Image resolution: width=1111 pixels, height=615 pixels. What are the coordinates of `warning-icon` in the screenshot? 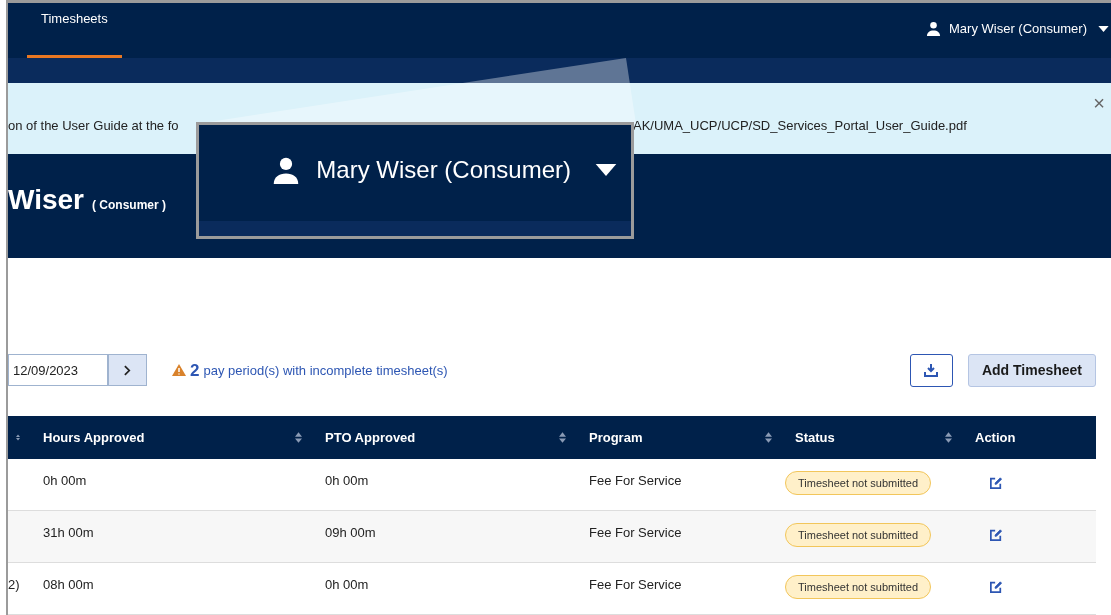 It's located at (179, 370).